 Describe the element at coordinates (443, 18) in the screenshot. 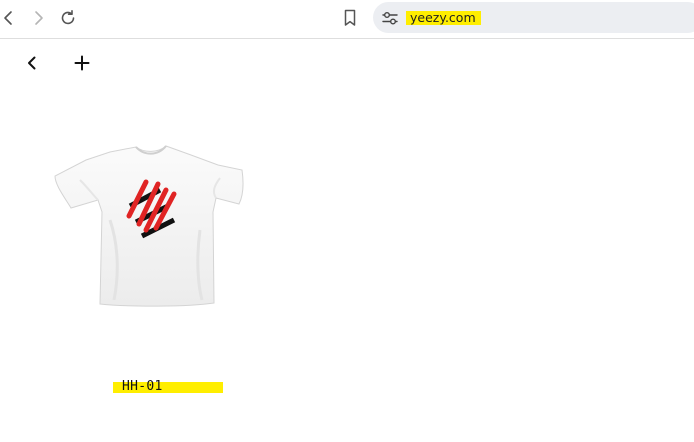

I see `url-text: yeezy.com` at that location.